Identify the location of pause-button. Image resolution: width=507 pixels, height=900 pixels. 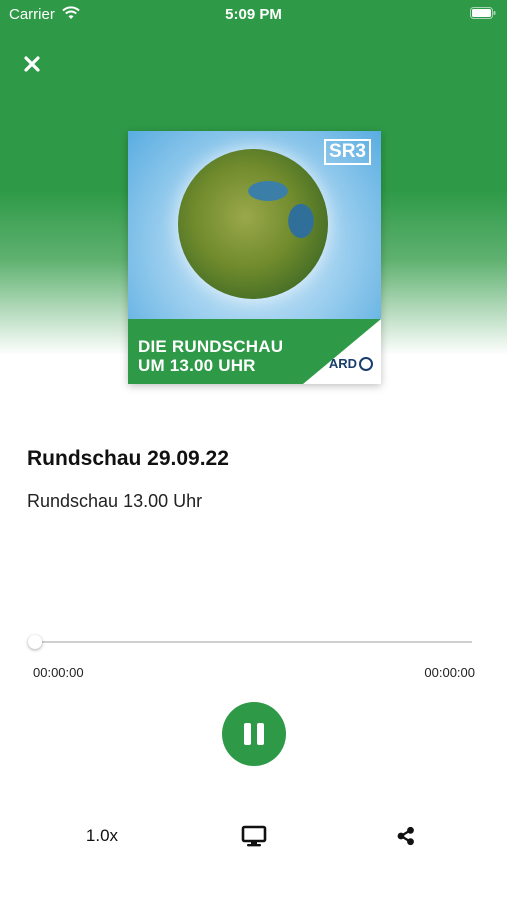
(254, 734).